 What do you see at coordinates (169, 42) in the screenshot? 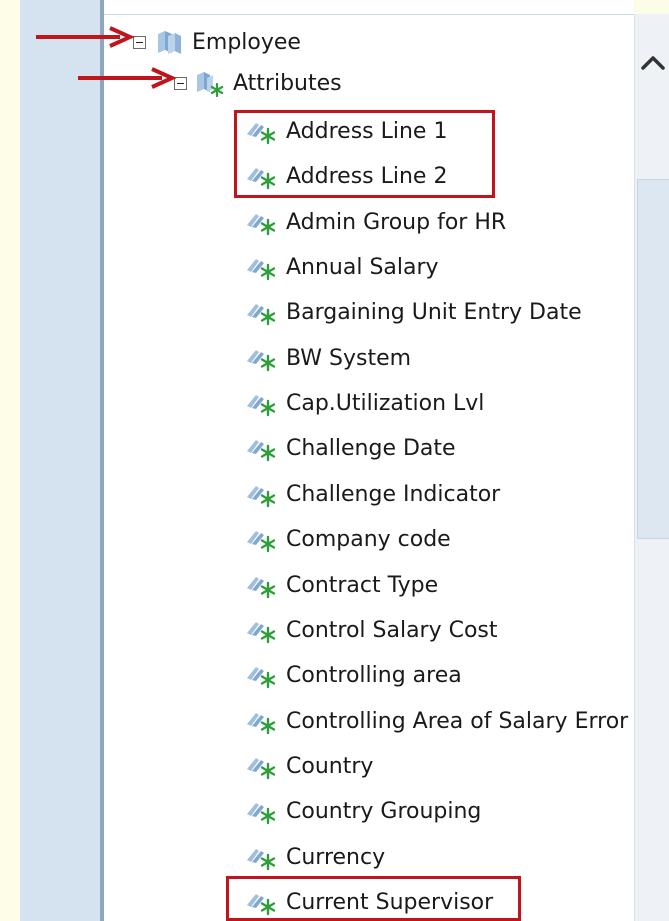
I see `dimension-icon` at bounding box center [169, 42].